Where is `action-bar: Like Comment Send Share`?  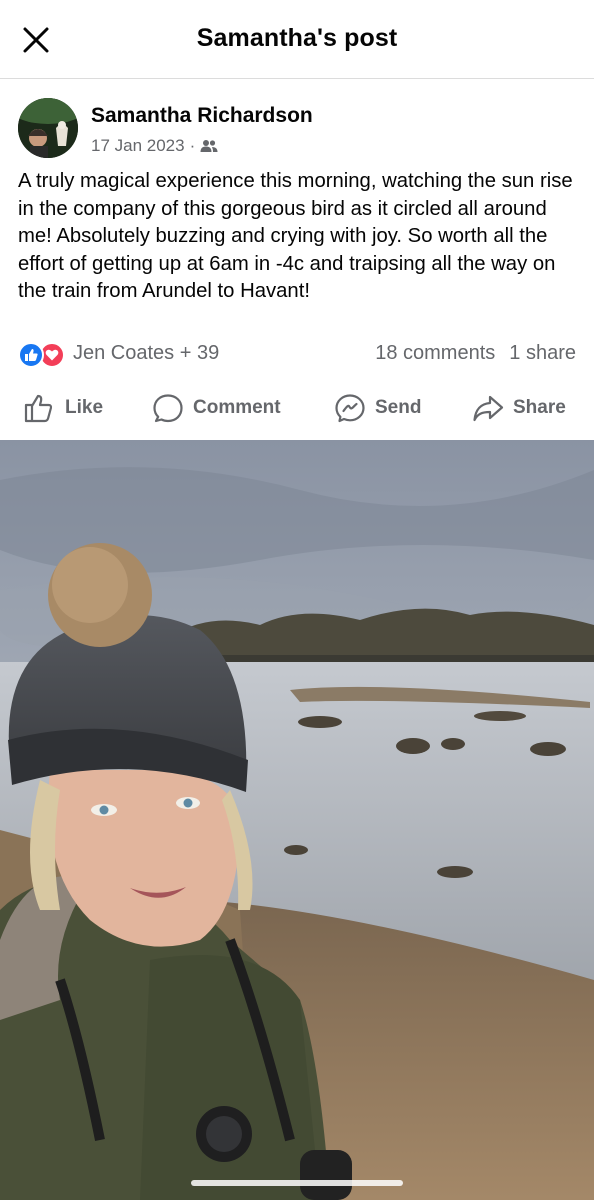 action-bar: Like Comment Send Share is located at coordinates (297, 408).